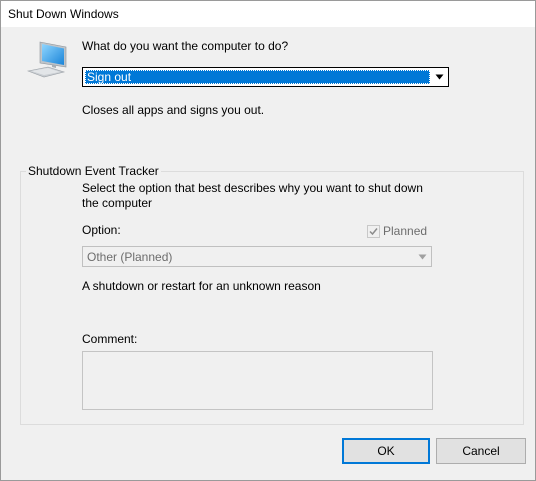 Image resolution: width=536 pixels, height=481 pixels. What do you see at coordinates (481, 451) in the screenshot?
I see `cancel-button: Cancel` at bounding box center [481, 451].